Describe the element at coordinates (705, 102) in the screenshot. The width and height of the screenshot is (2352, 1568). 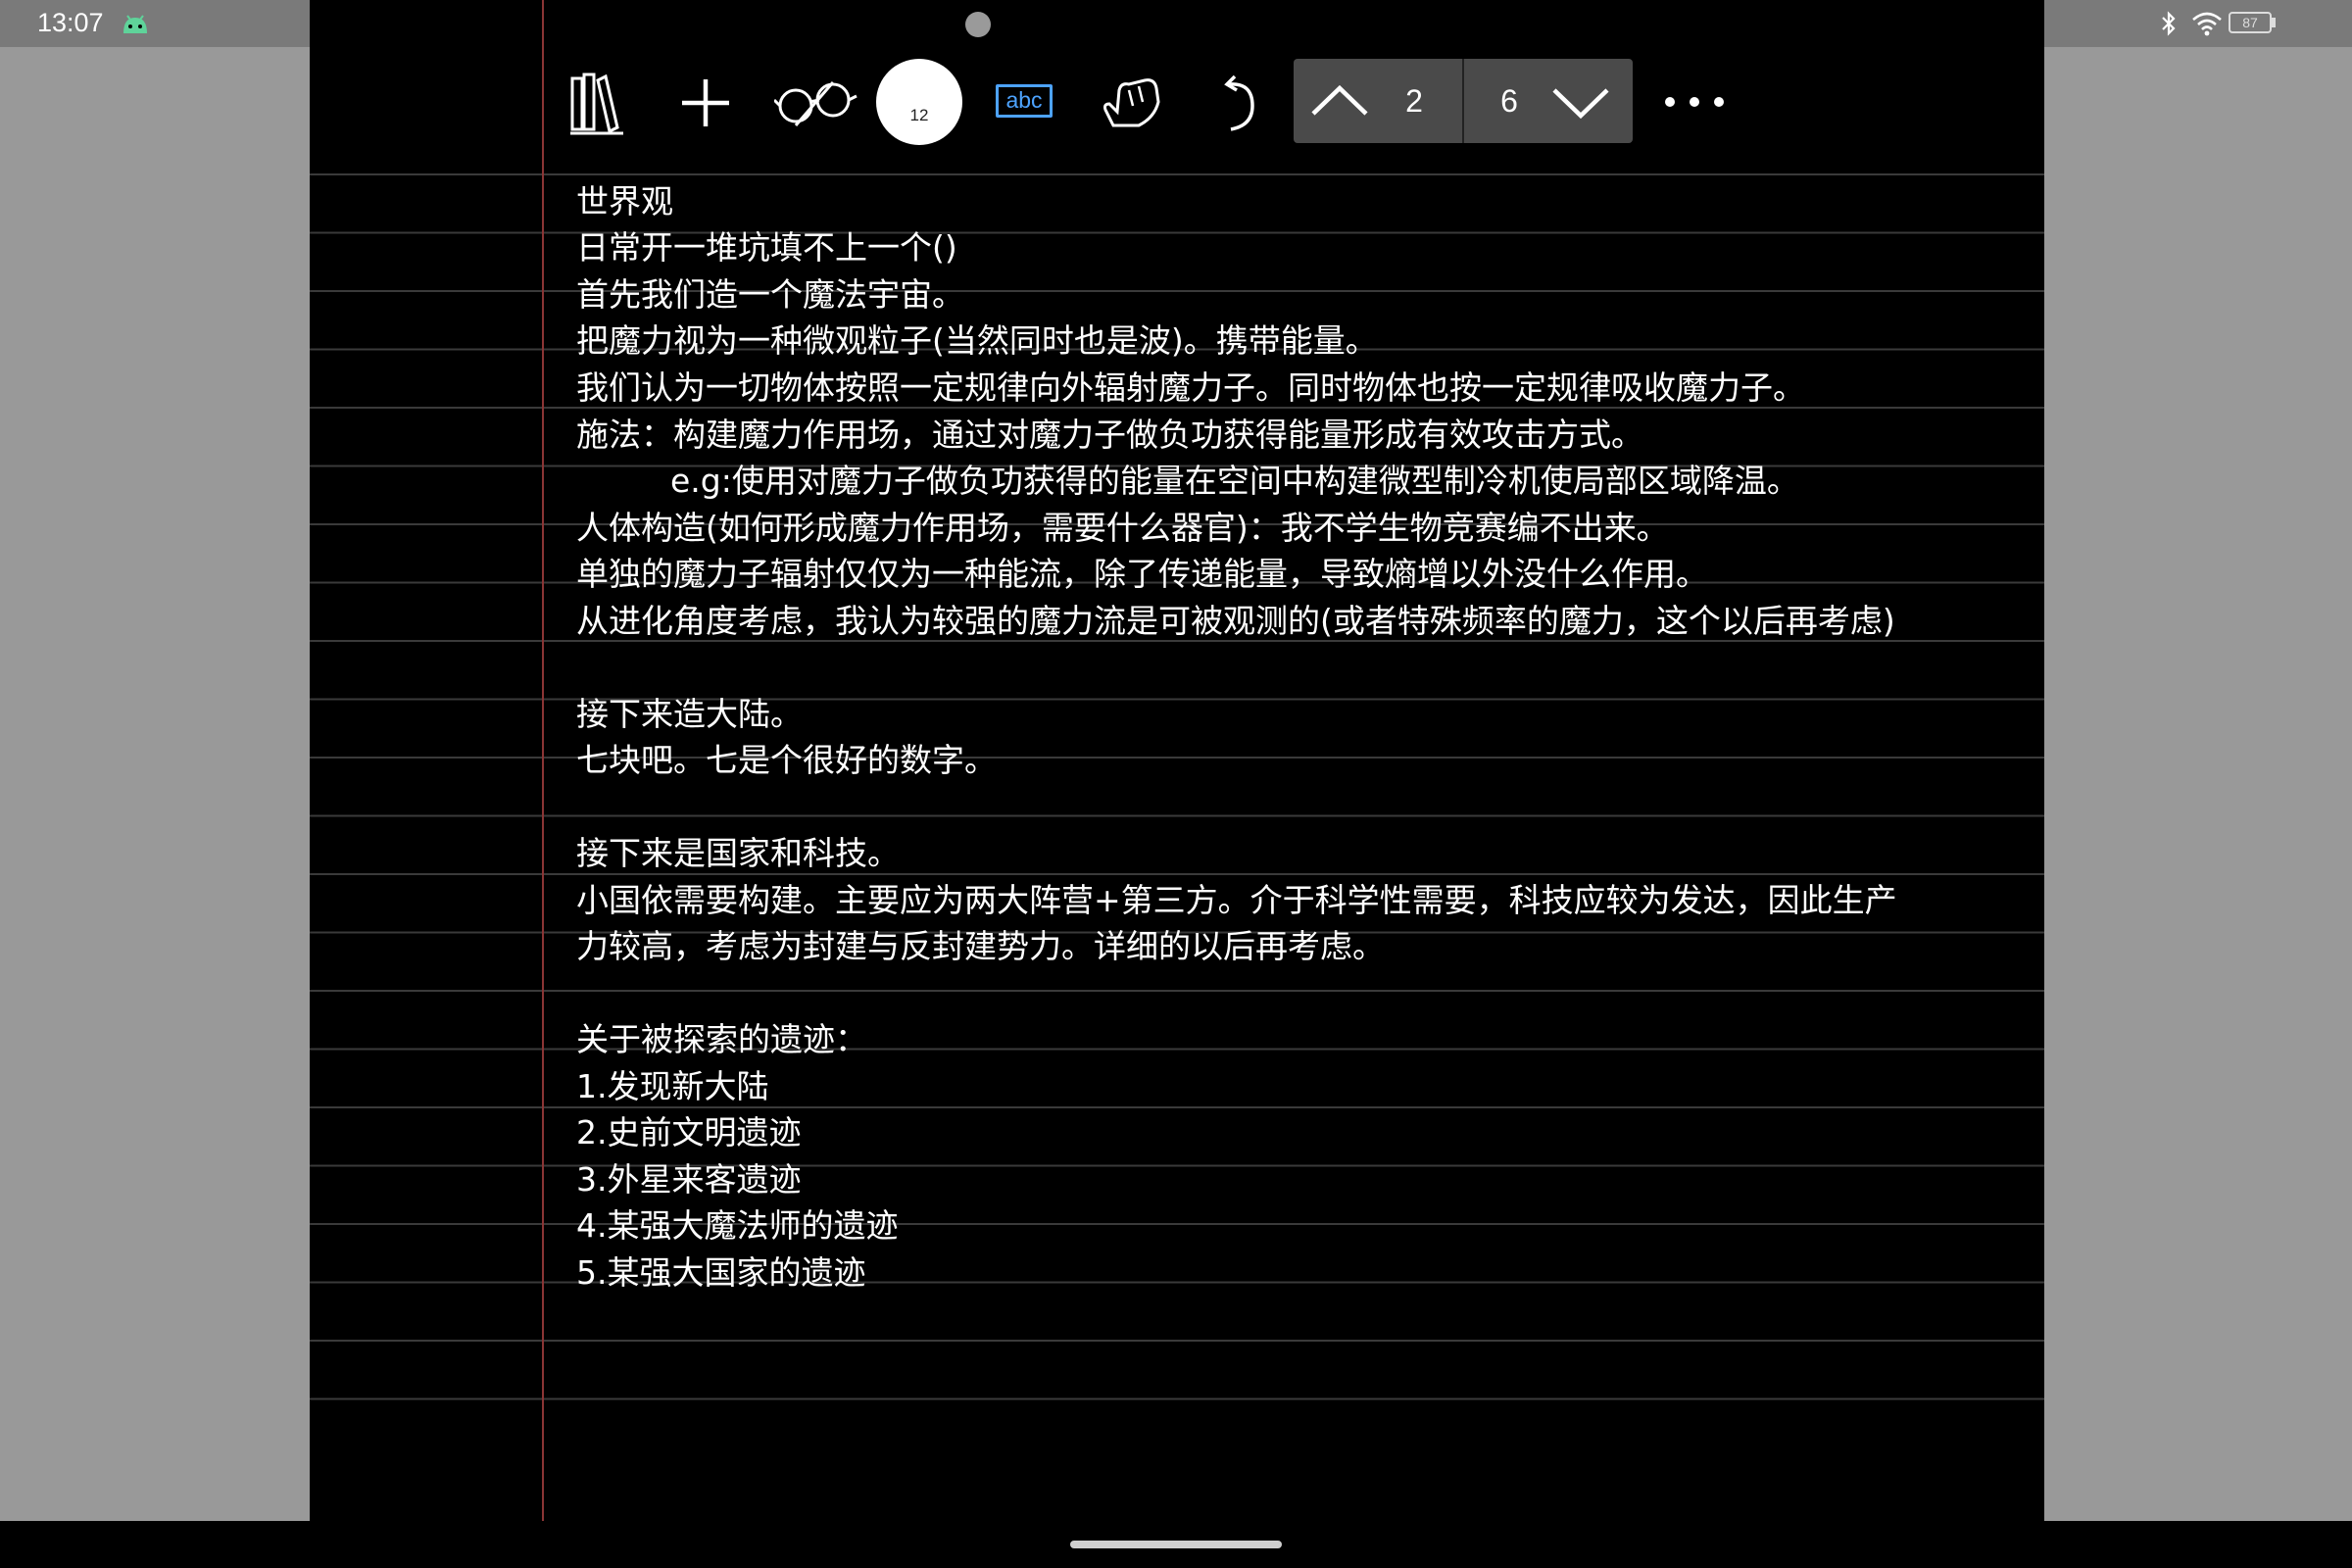
I see `add-icon` at that location.